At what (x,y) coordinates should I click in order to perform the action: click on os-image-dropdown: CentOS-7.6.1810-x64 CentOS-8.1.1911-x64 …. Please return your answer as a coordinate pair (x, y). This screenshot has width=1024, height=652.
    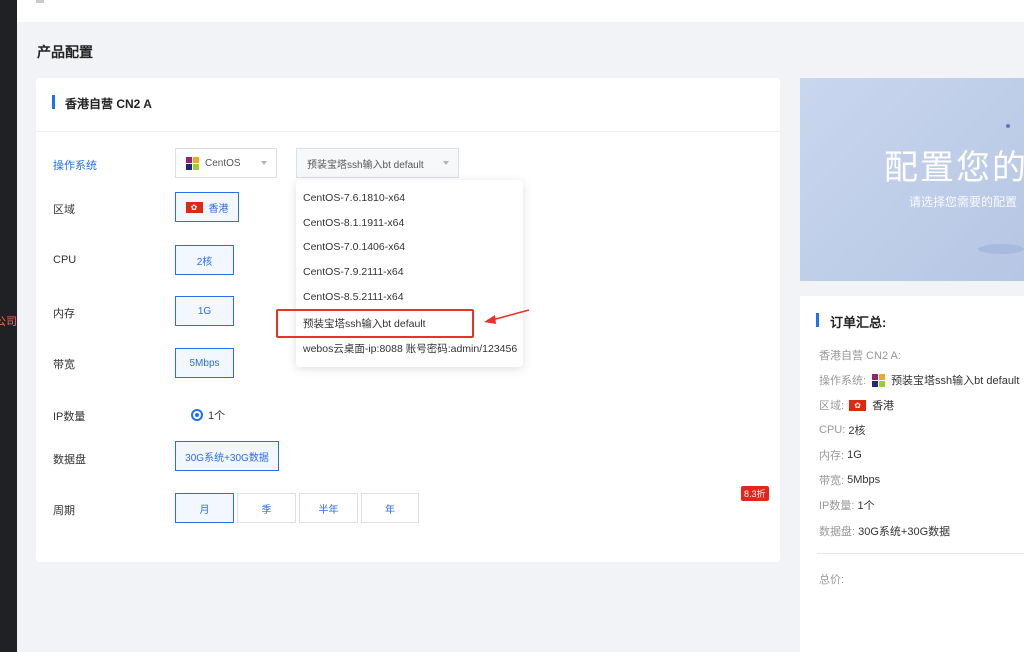
    Looking at the image, I should click on (409, 273).